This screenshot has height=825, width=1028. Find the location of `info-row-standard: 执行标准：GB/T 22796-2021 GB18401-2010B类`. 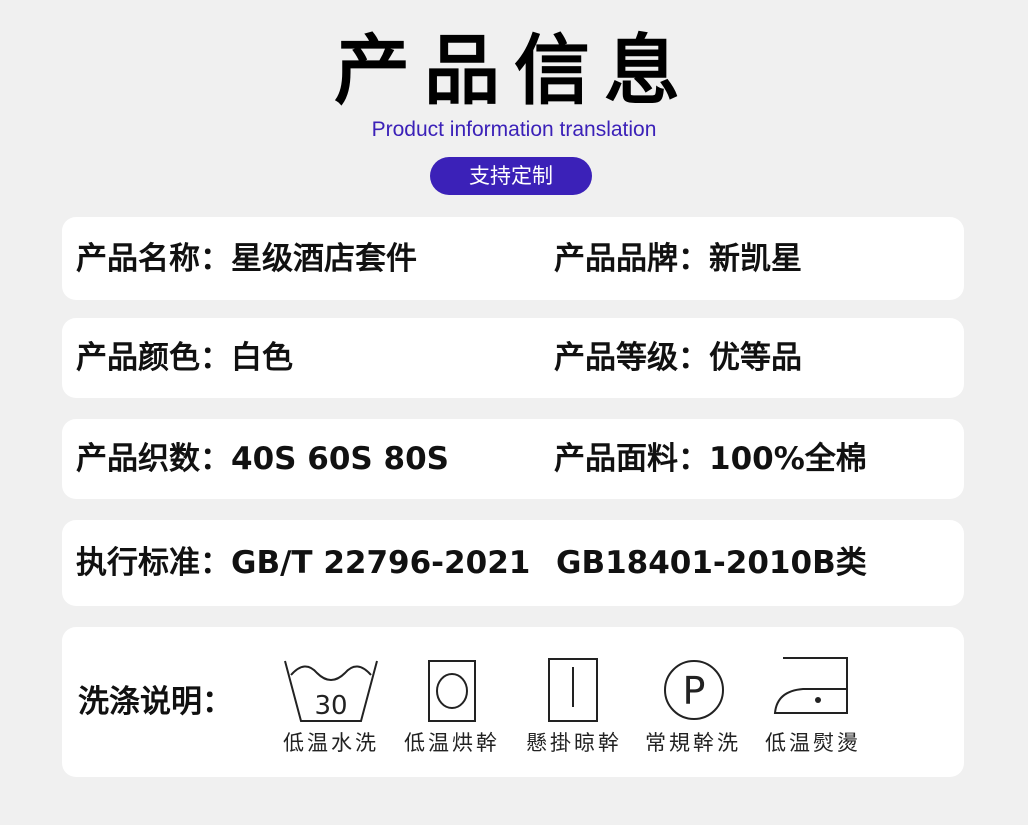

info-row-standard: 执行标准：GB/T 22796-2021 GB18401-2010B类 is located at coordinates (513, 563).